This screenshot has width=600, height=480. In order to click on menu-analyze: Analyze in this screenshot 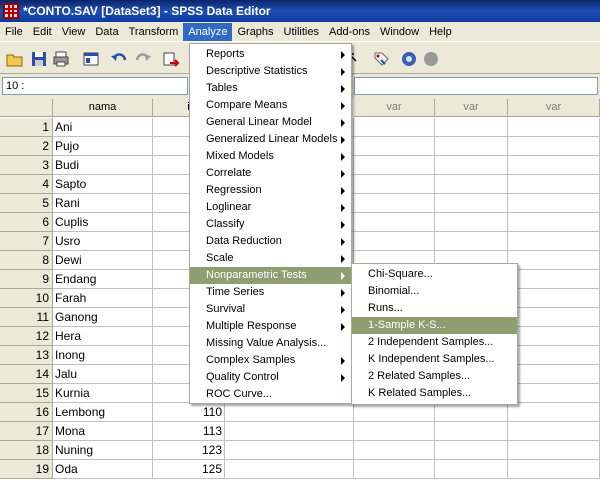, I will do `click(208, 31)`.